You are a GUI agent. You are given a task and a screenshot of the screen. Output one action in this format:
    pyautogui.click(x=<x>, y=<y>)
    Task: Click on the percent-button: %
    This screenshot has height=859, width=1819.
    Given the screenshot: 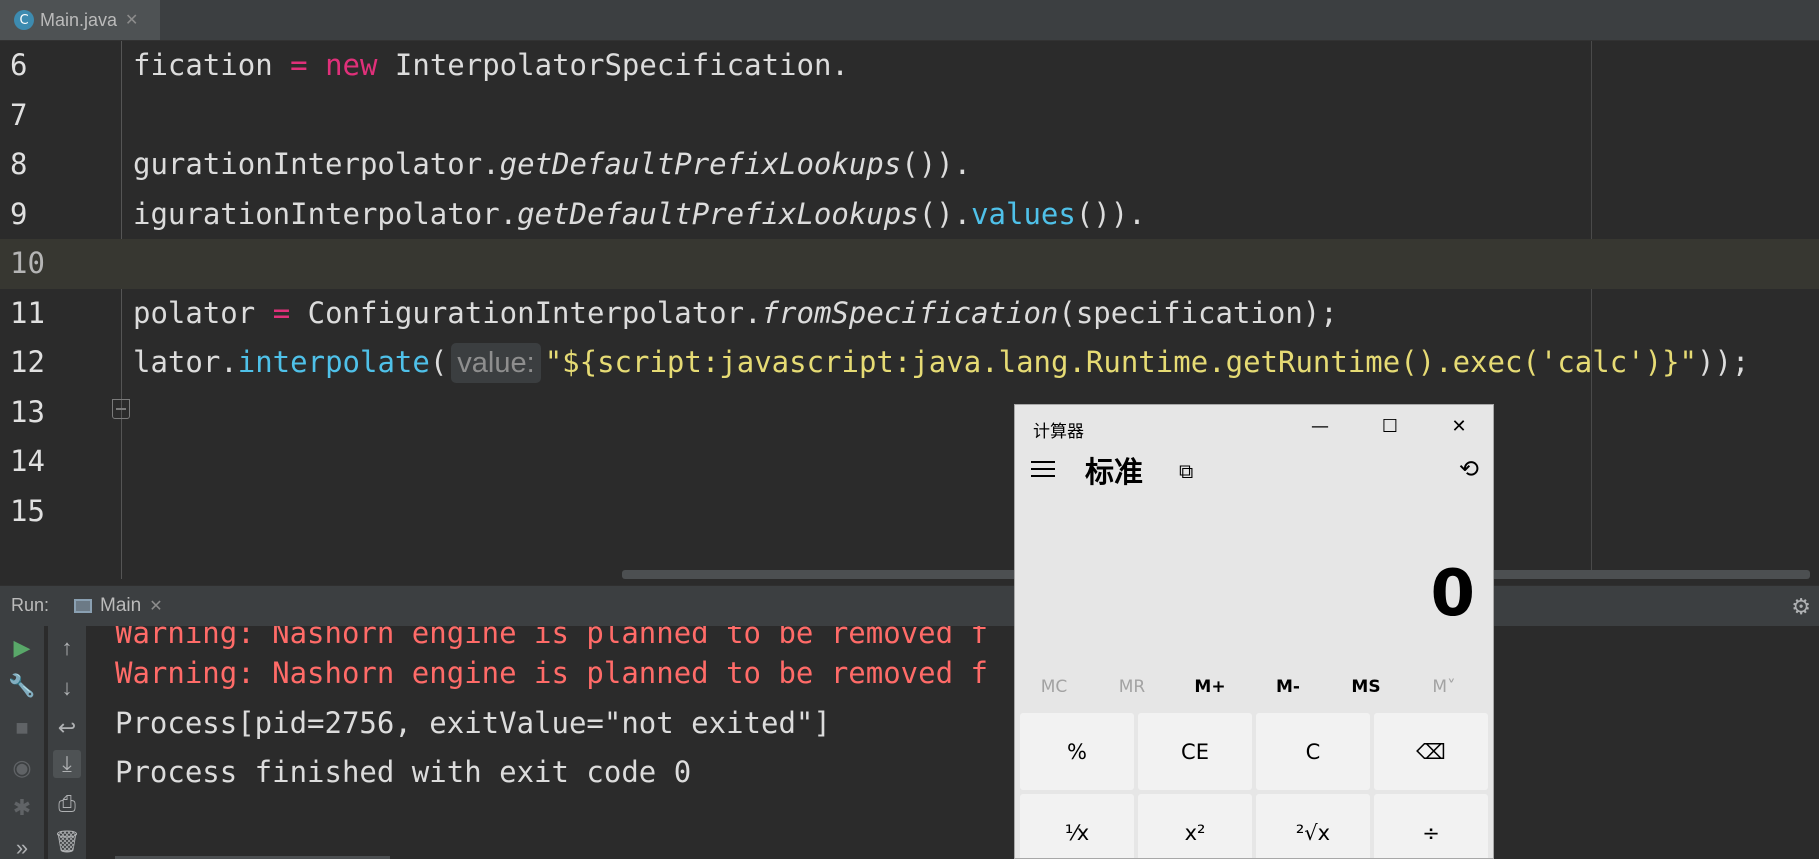 What is the action you would take?
    pyautogui.click(x=1077, y=751)
    